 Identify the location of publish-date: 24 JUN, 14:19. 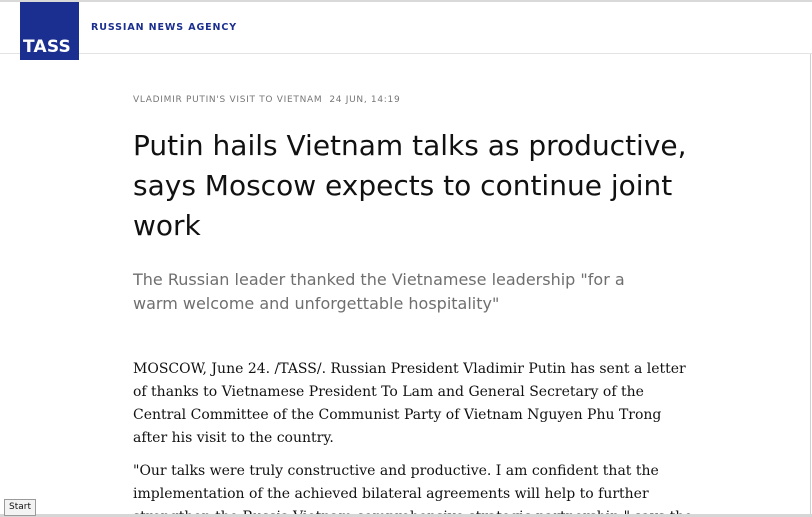
(365, 100).